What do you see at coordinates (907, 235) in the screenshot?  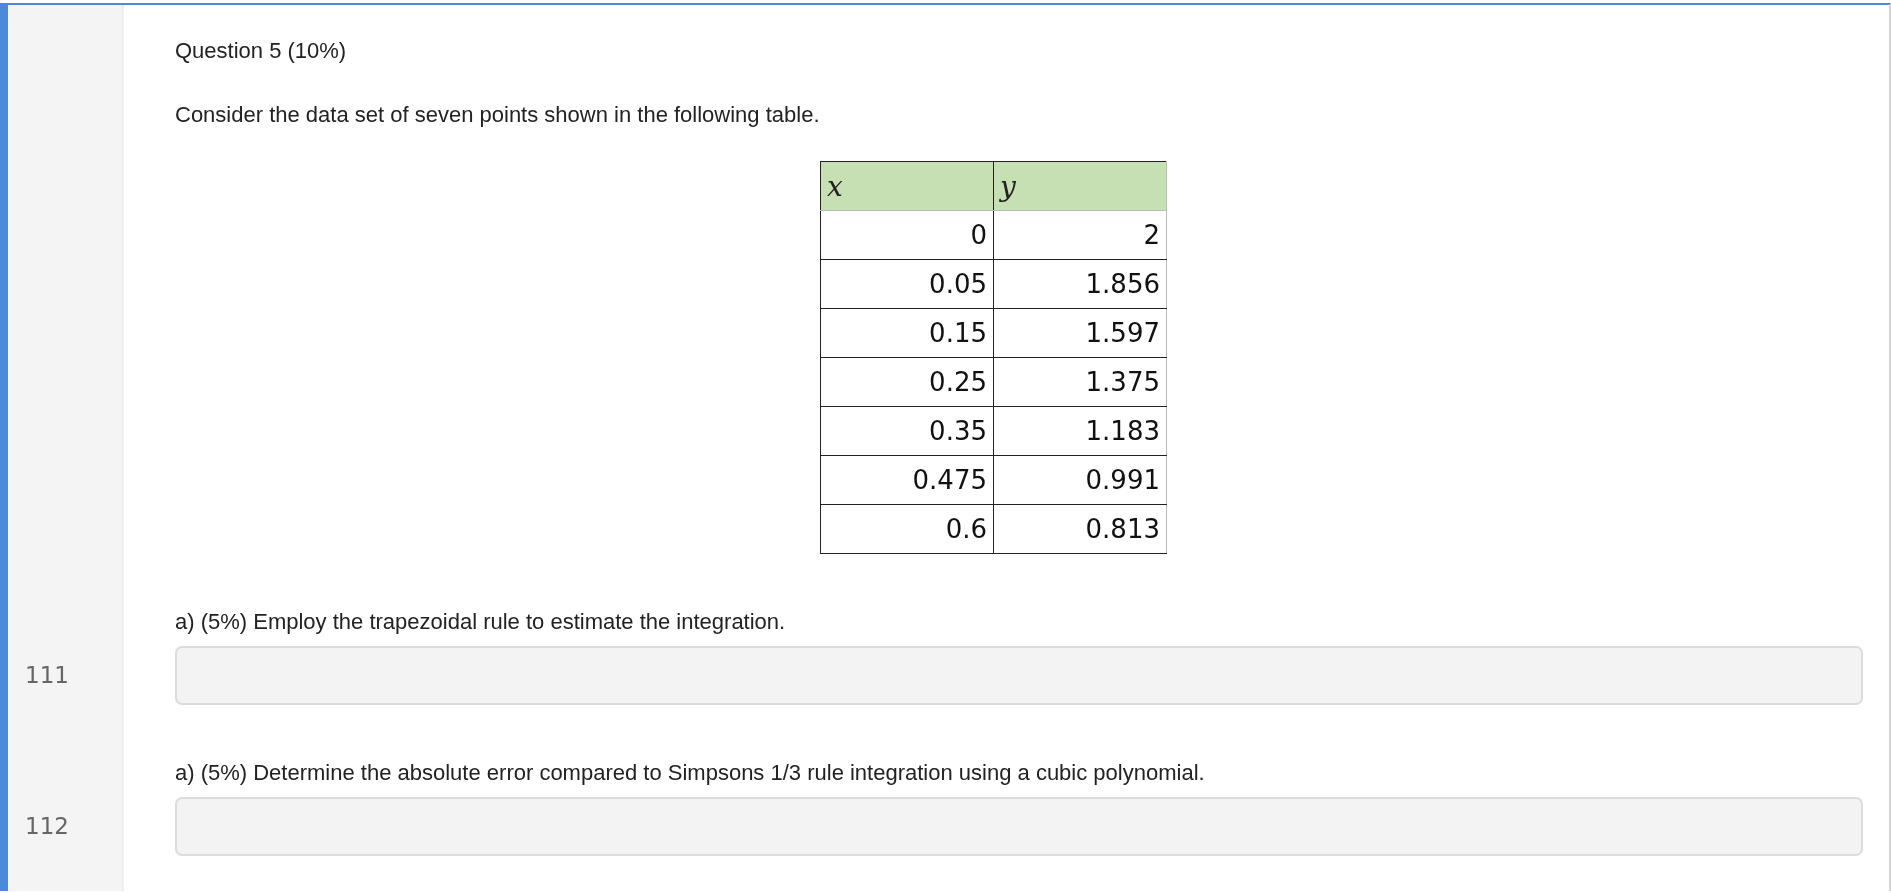 I see `table-cell: 0` at bounding box center [907, 235].